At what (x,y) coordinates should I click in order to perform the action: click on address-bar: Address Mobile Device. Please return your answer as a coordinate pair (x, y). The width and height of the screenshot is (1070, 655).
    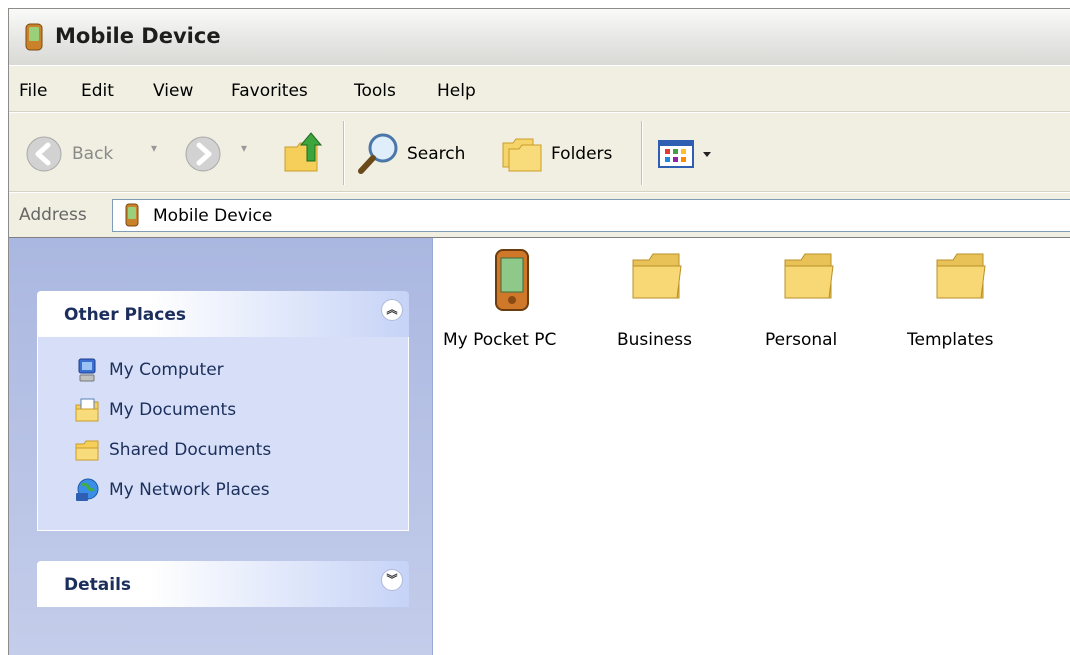
    Looking at the image, I should click on (539, 214).